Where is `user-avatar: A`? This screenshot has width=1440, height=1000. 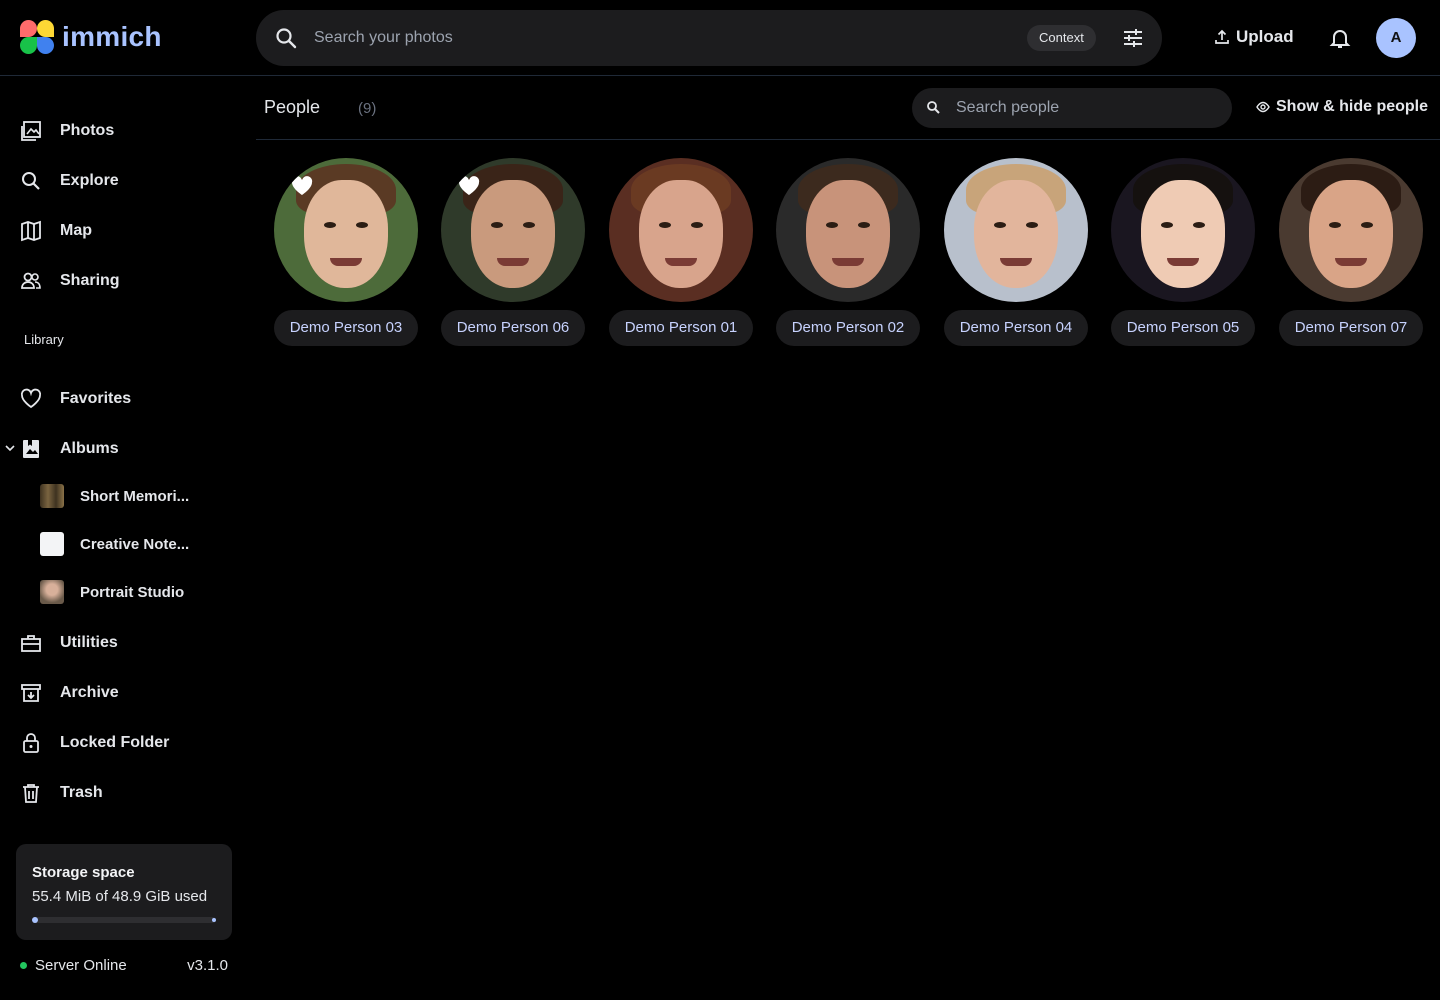
user-avatar: A is located at coordinates (1396, 38).